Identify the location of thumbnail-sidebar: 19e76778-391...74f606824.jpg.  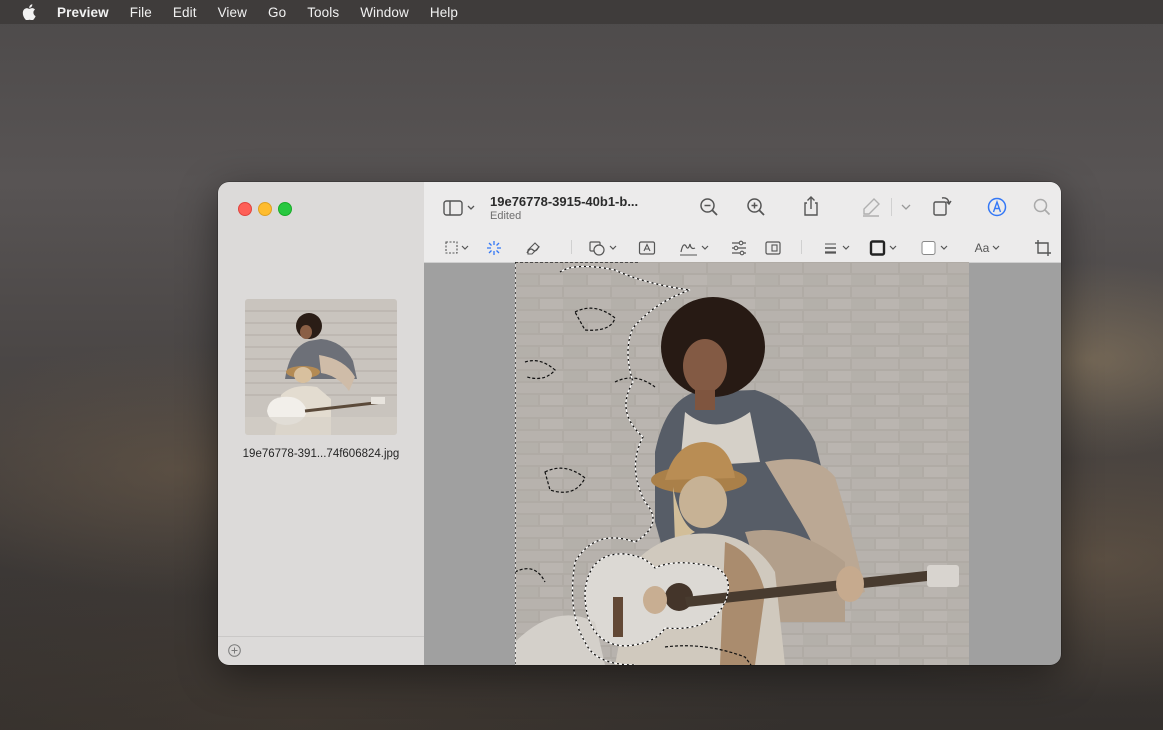
(321, 423).